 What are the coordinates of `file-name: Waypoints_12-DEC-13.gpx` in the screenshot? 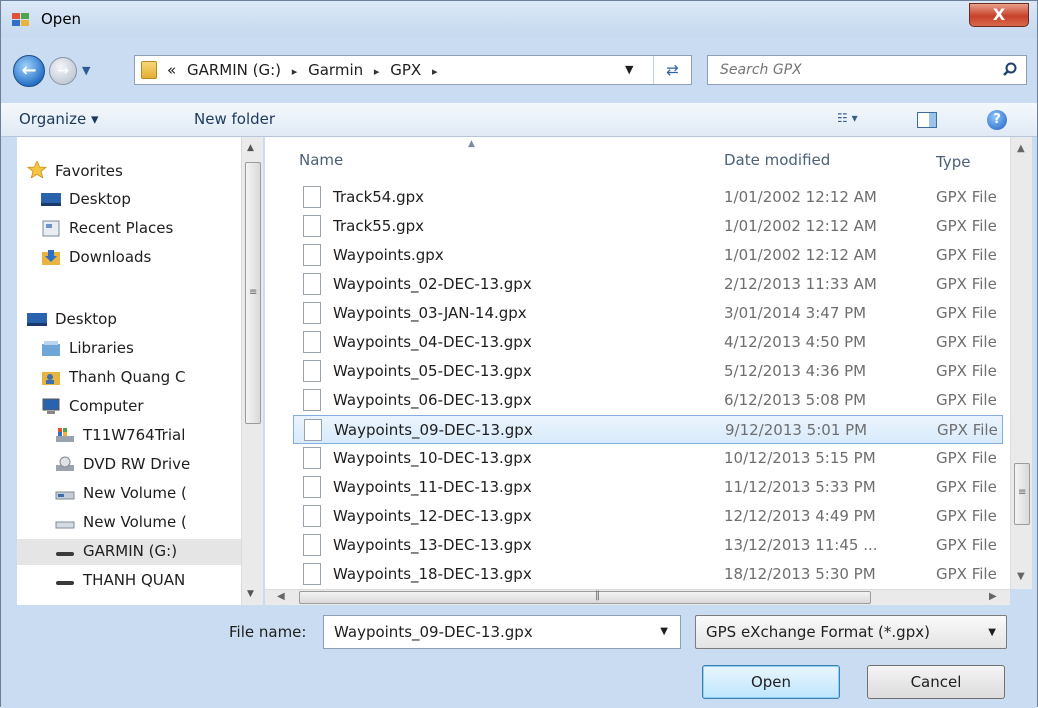 It's located at (432, 516).